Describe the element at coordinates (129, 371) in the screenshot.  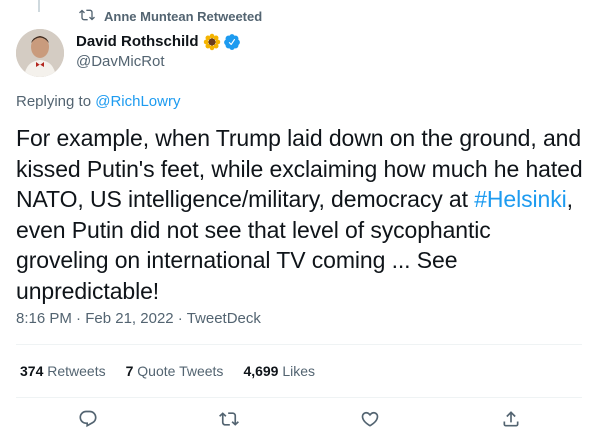
I see `quote-tweets-count: 7` at that location.